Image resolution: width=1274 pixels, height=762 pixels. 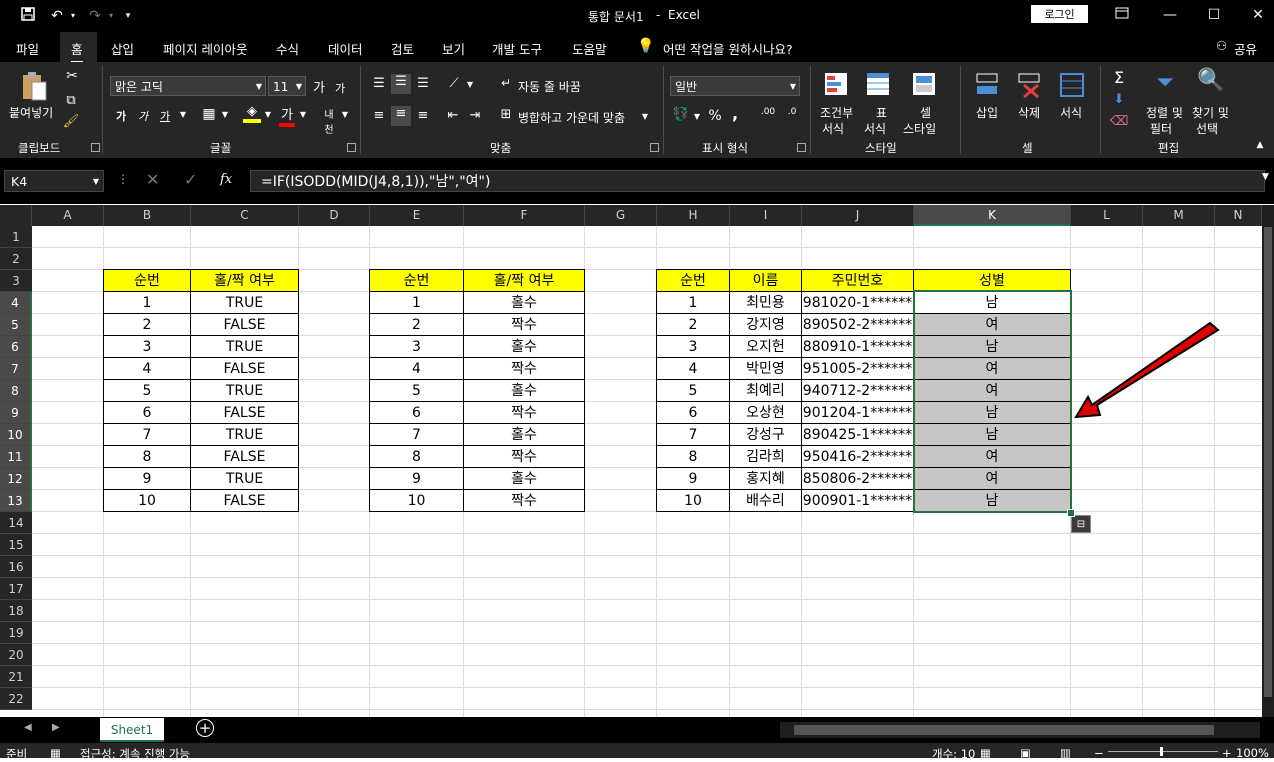 What do you see at coordinates (122, 48) in the screenshot?
I see `tab-insert: 삽입` at bounding box center [122, 48].